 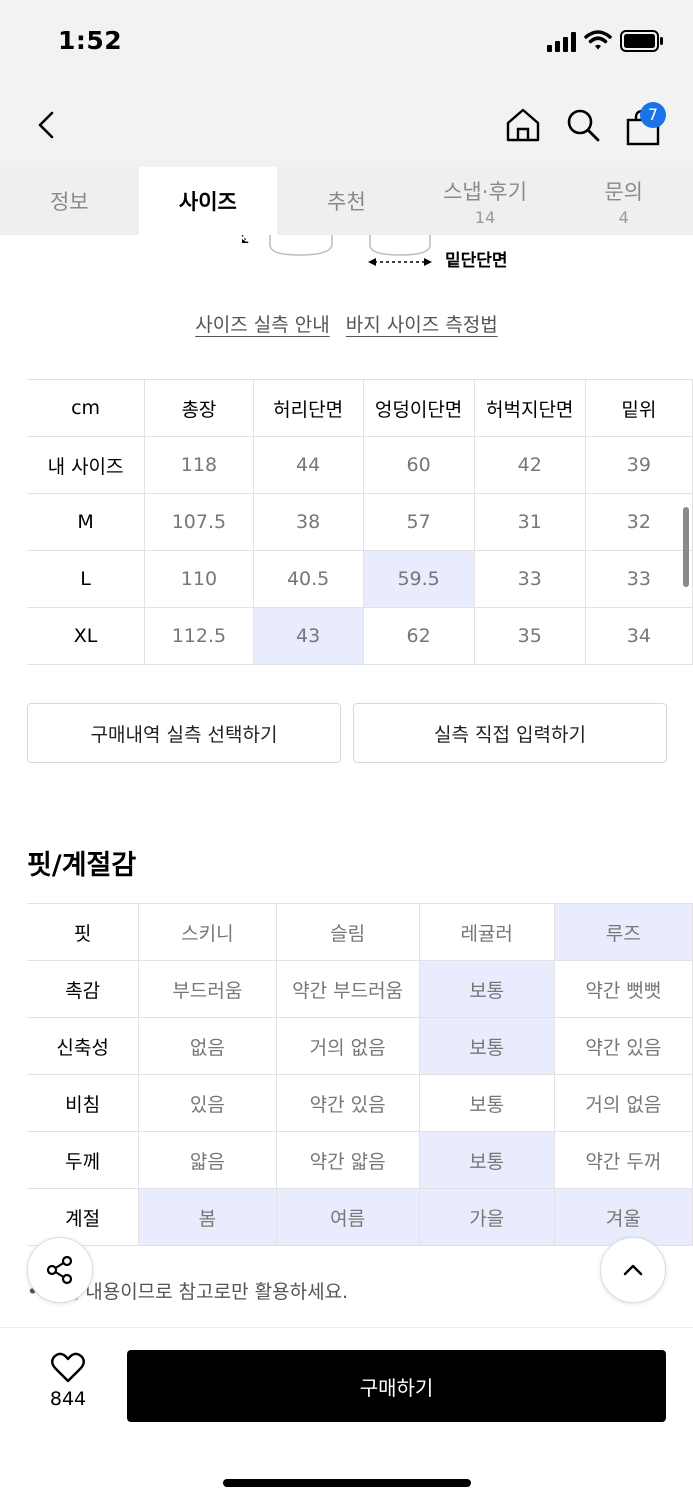 I want to click on table-row: 촉감 부드러움 약간 부드러움 보통 약간 뻣뻣, so click(x=360, y=989).